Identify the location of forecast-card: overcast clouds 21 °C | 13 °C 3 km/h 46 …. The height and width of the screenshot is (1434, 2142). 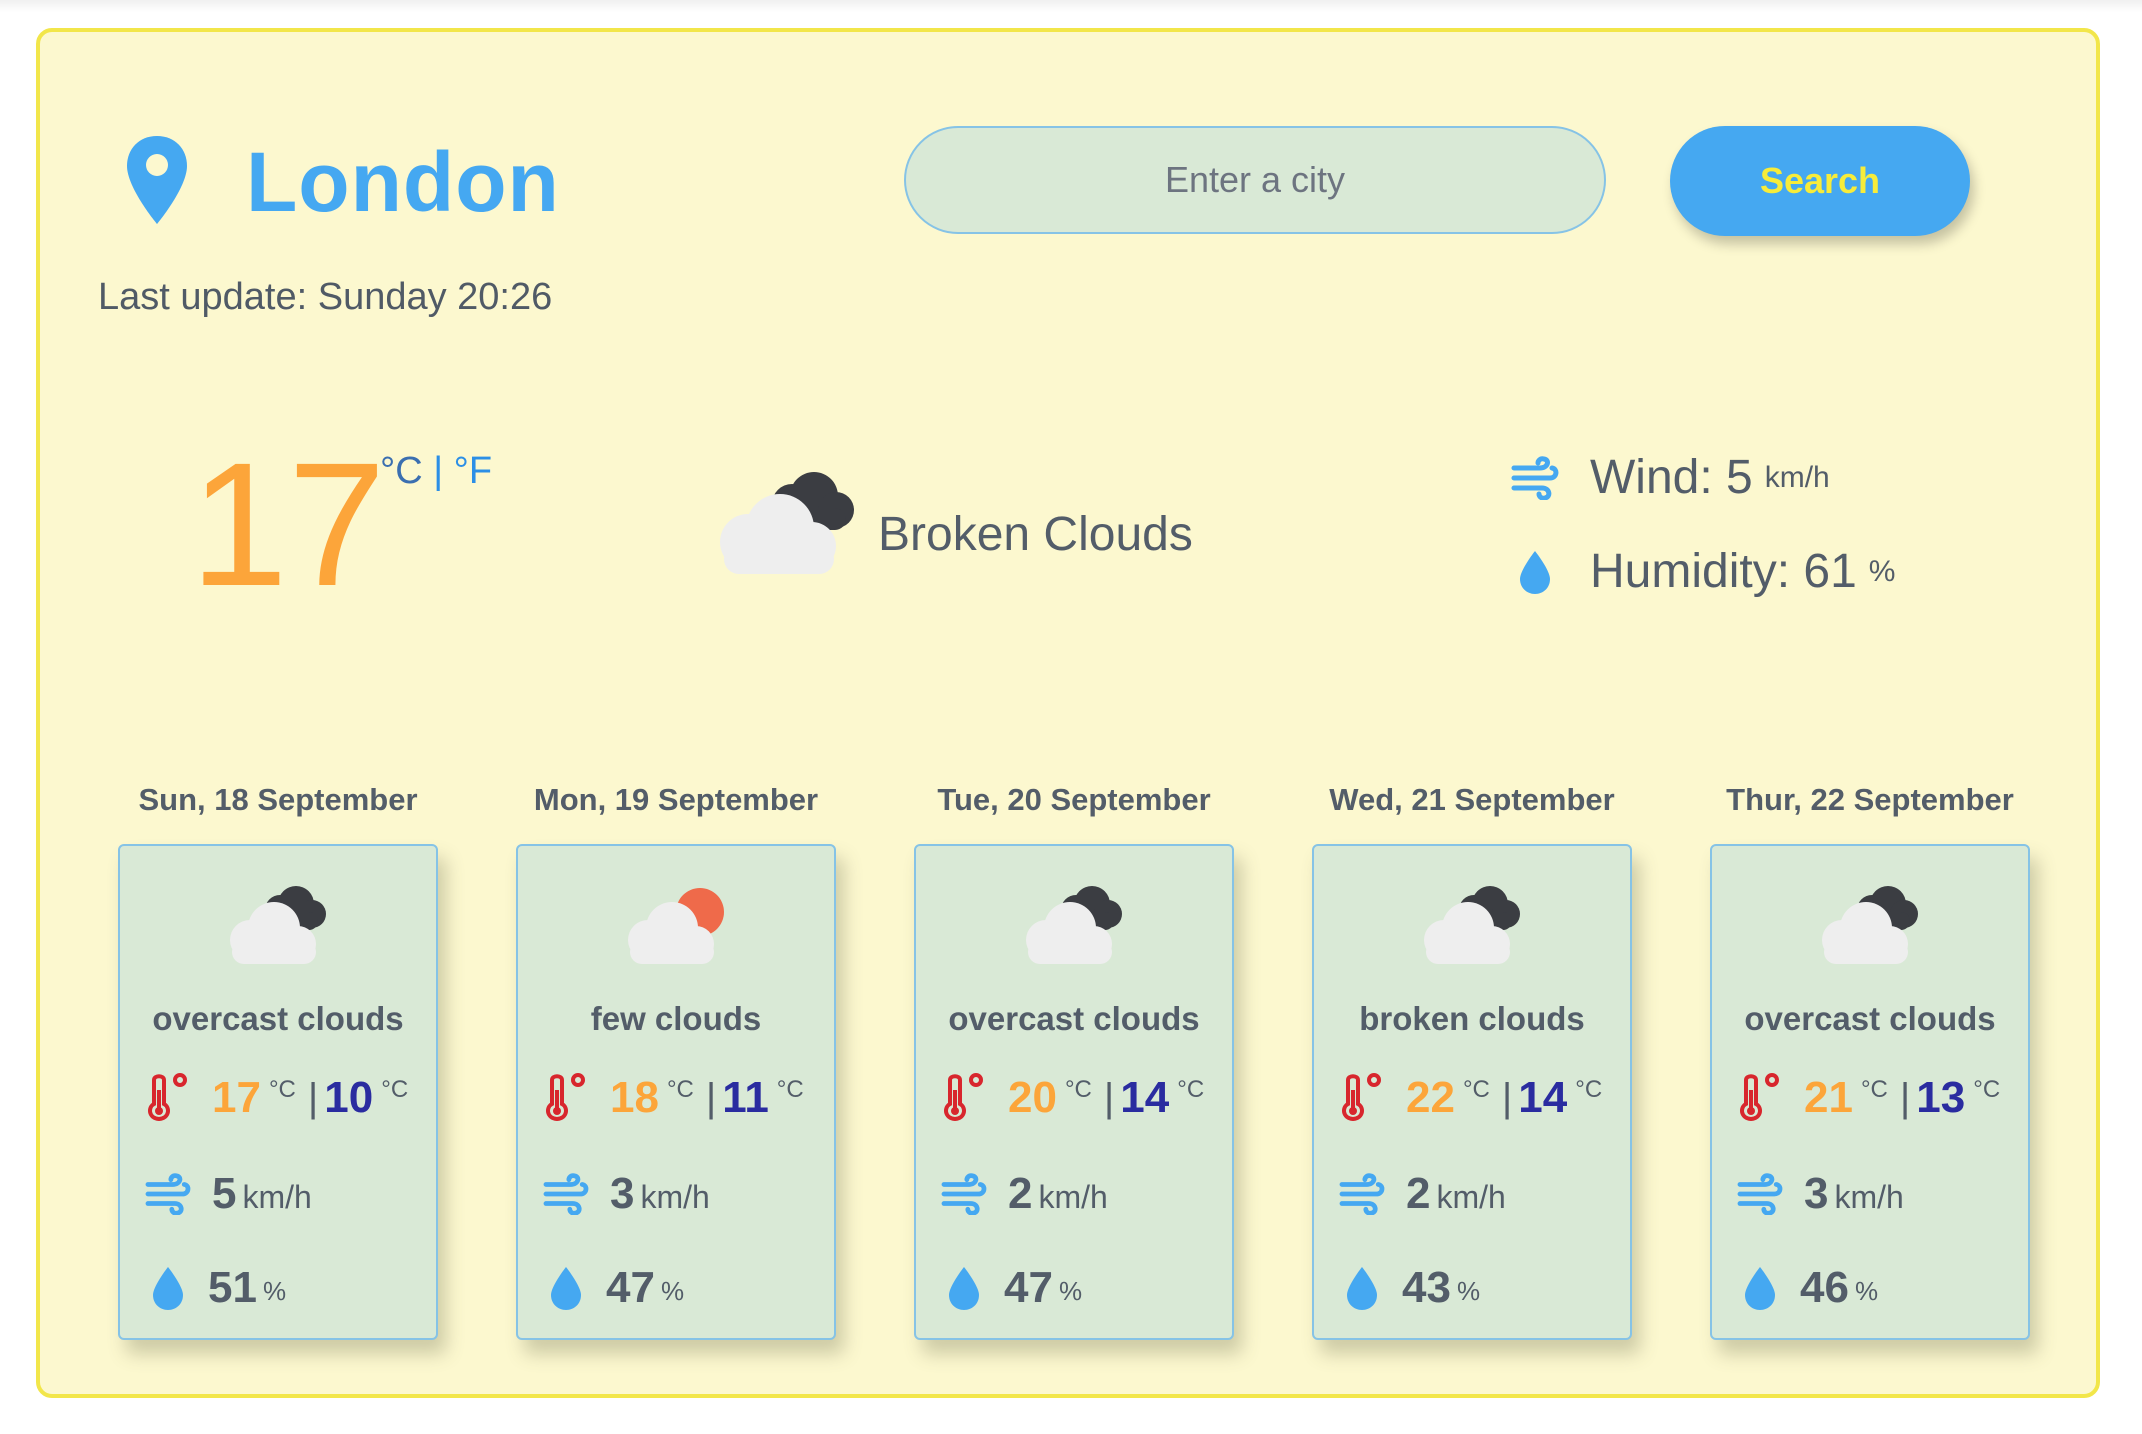
(1870, 1092).